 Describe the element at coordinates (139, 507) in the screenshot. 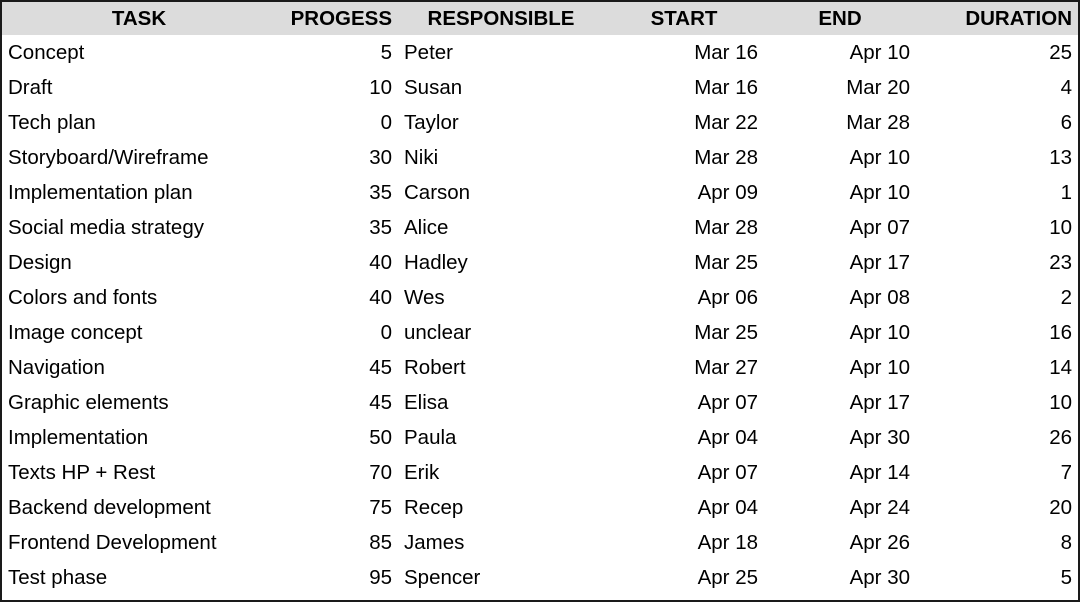

I see `cell-task: Backend development` at that location.